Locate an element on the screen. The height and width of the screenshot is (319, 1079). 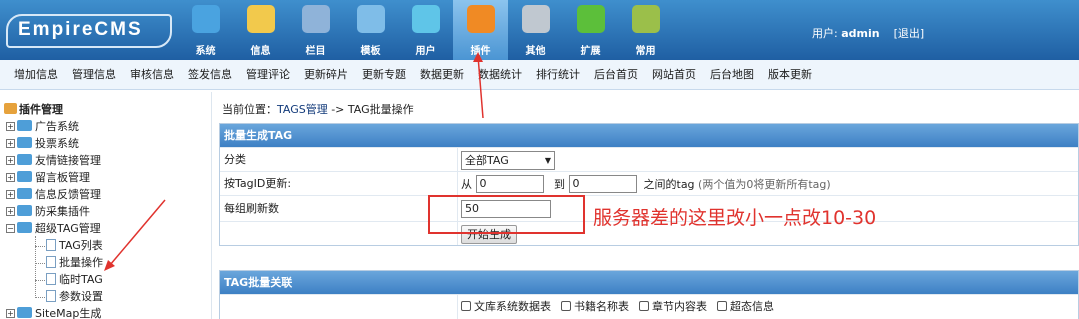
main-nav: 系统 信息 栏目 模板 用户 插件 其他 扩展 常用 is located at coordinates (425, 30).